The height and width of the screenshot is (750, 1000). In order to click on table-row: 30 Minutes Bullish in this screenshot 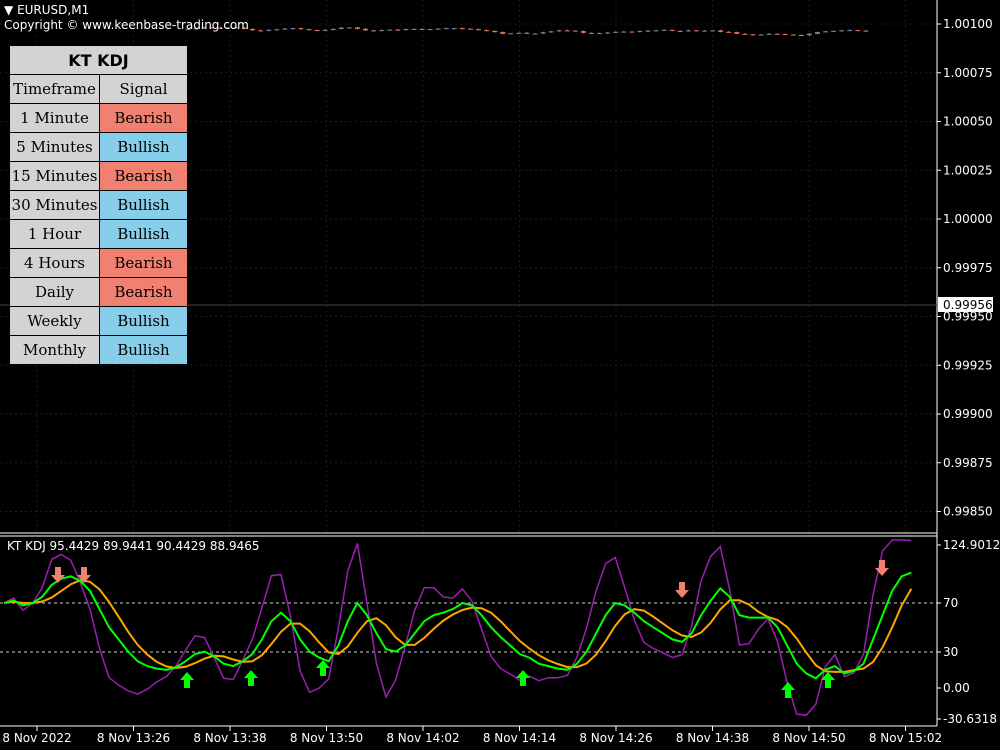, I will do `click(98, 205)`.